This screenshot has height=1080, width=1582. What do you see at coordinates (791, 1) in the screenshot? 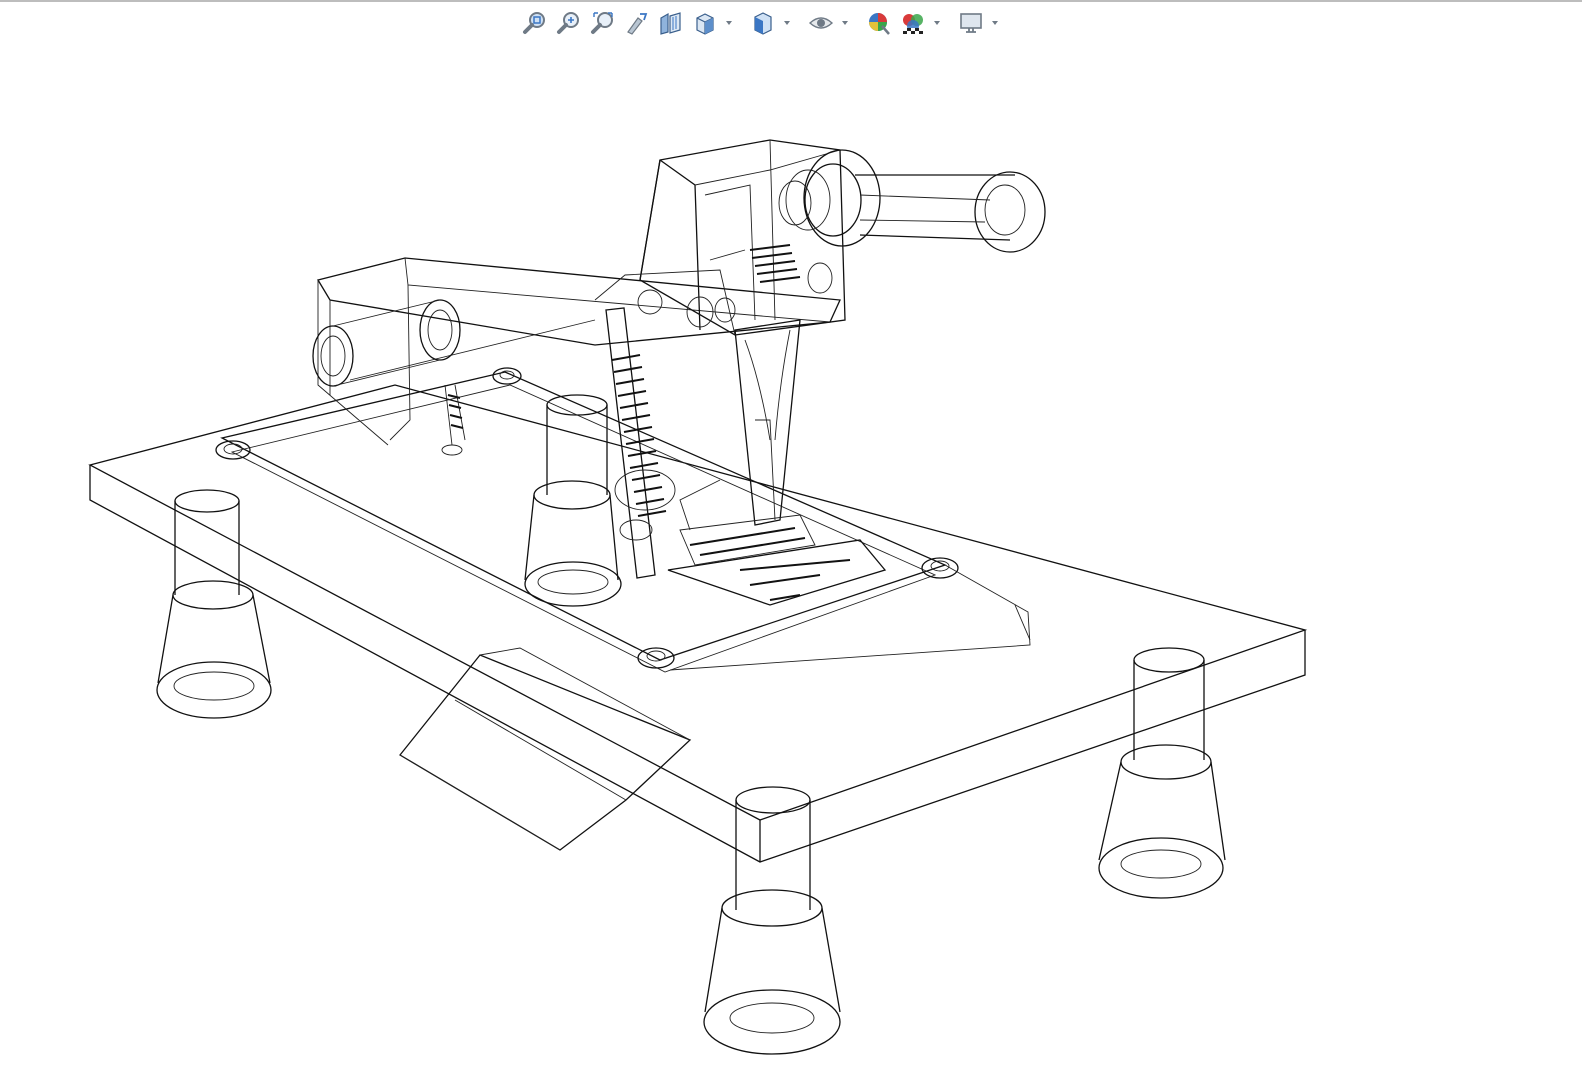
I see `window-top-border` at bounding box center [791, 1].